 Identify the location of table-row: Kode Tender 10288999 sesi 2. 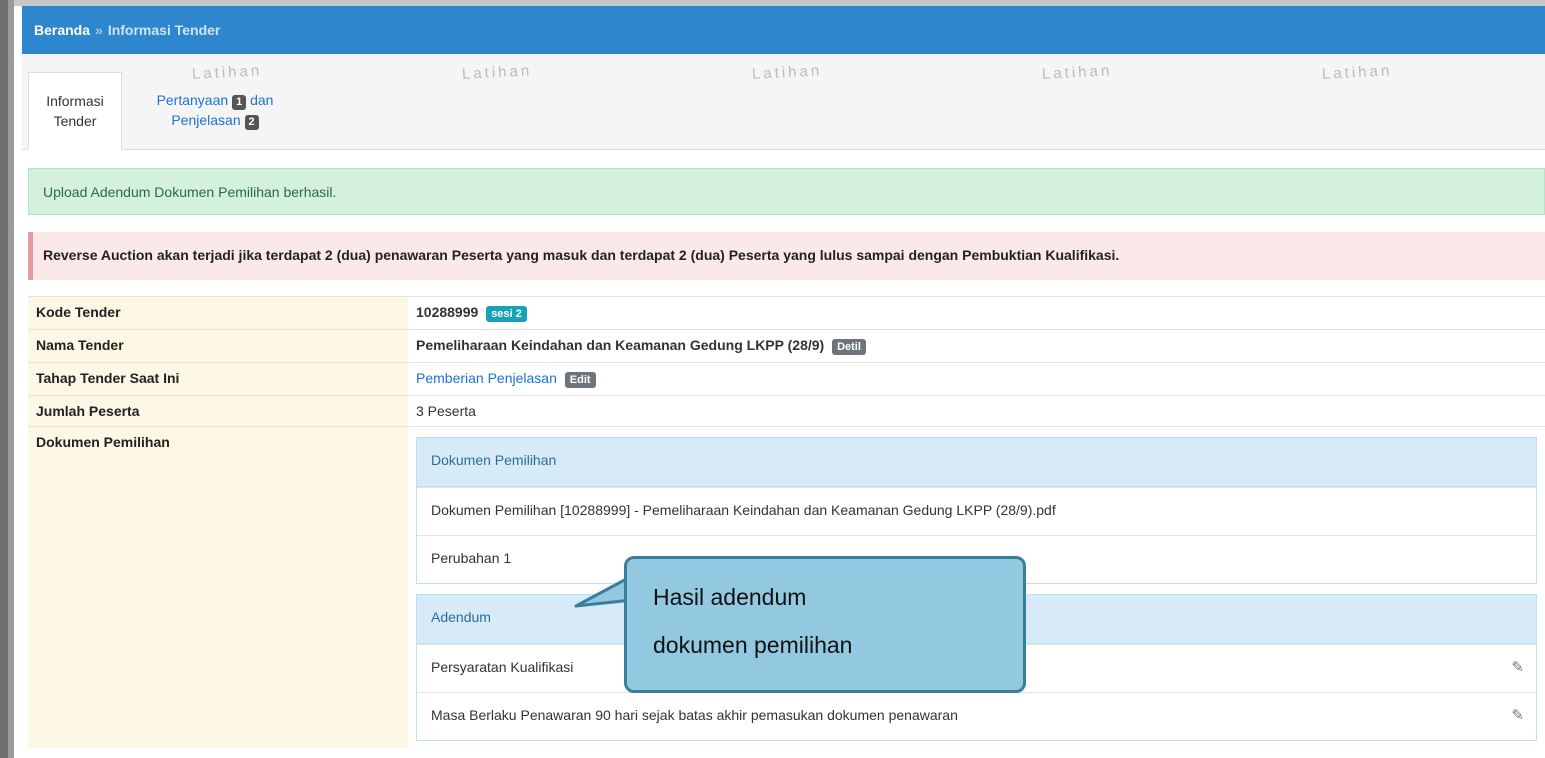
(786, 313).